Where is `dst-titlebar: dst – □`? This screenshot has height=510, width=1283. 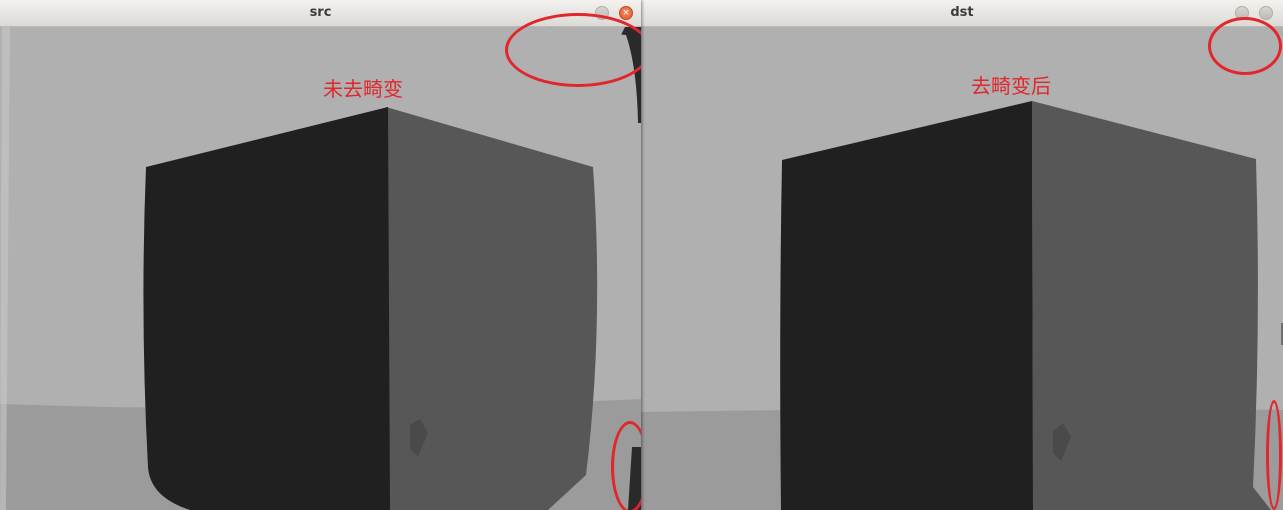 dst-titlebar: dst – □ is located at coordinates (962, 13).